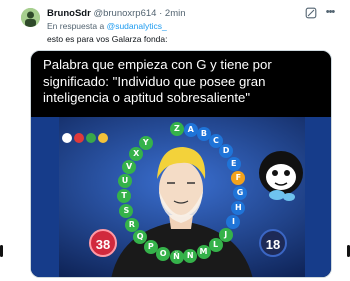  I want to click on reply-mention-link: @sudanalytics_, so click(137, 26).